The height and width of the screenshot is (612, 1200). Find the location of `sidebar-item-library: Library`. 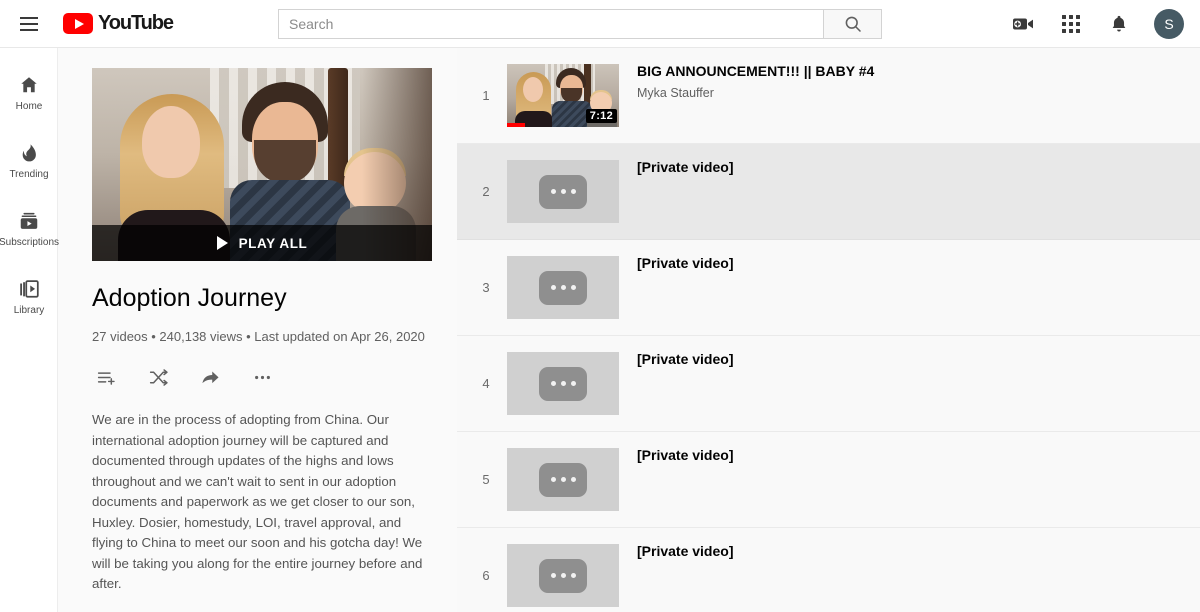

sidebar-item-library: Library is located at coordinates (29, 296).